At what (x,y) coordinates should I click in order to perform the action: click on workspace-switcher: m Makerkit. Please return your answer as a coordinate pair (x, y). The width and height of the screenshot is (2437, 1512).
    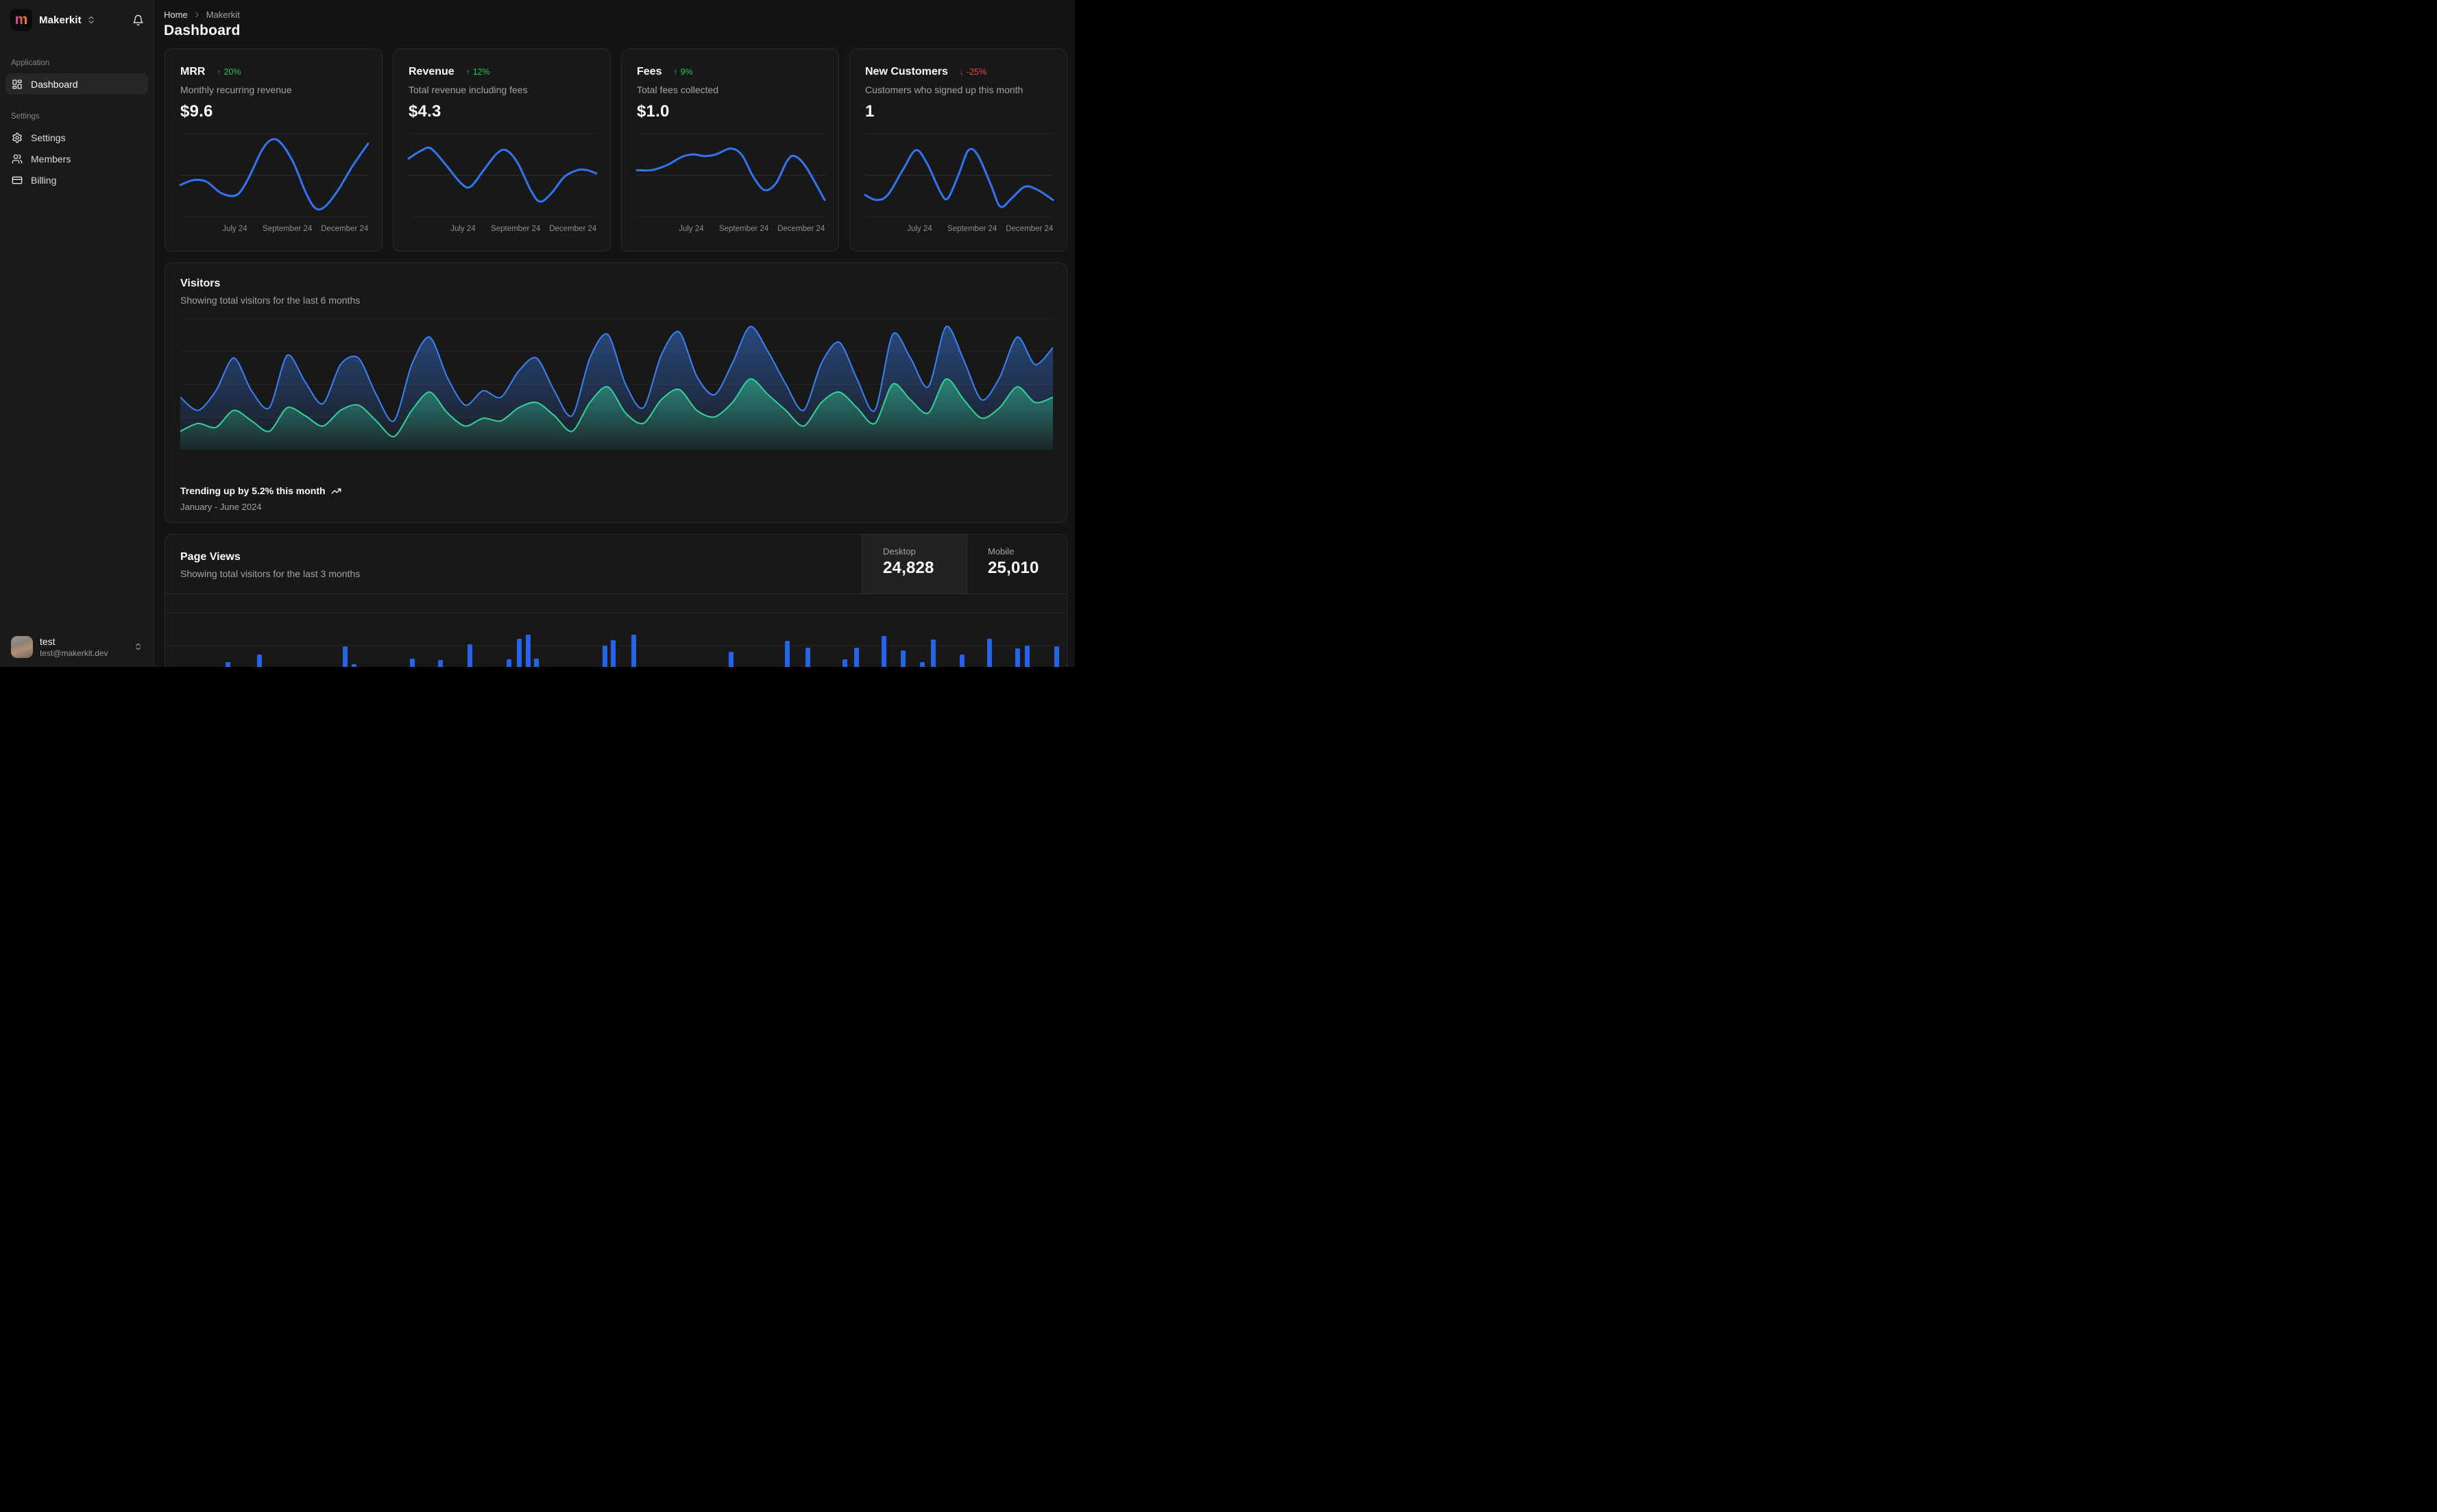
    Looking at the image, I should click on (77, 20).